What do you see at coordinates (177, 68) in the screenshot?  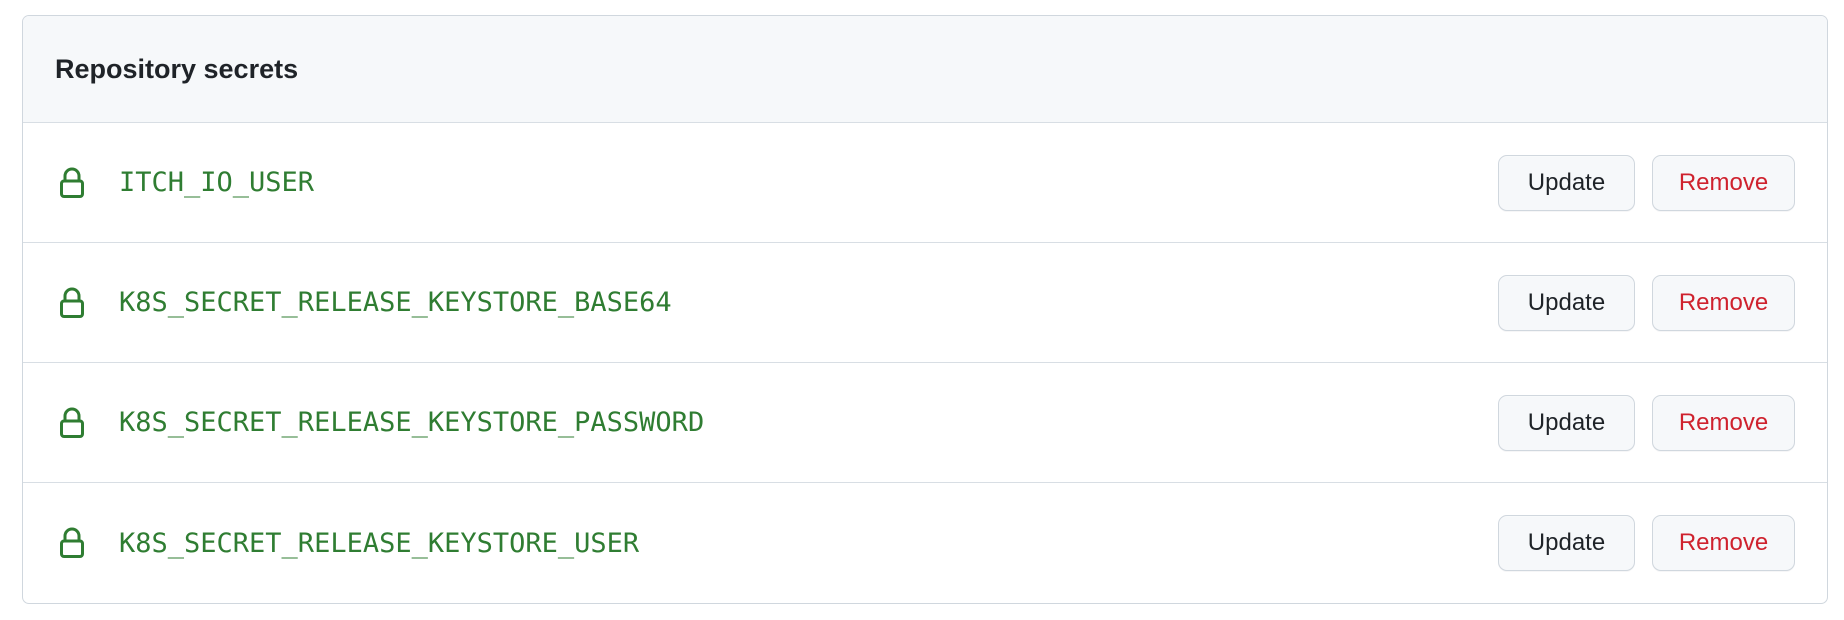 I see `section-title: Repository secrets` at bounding box center [177, 68].